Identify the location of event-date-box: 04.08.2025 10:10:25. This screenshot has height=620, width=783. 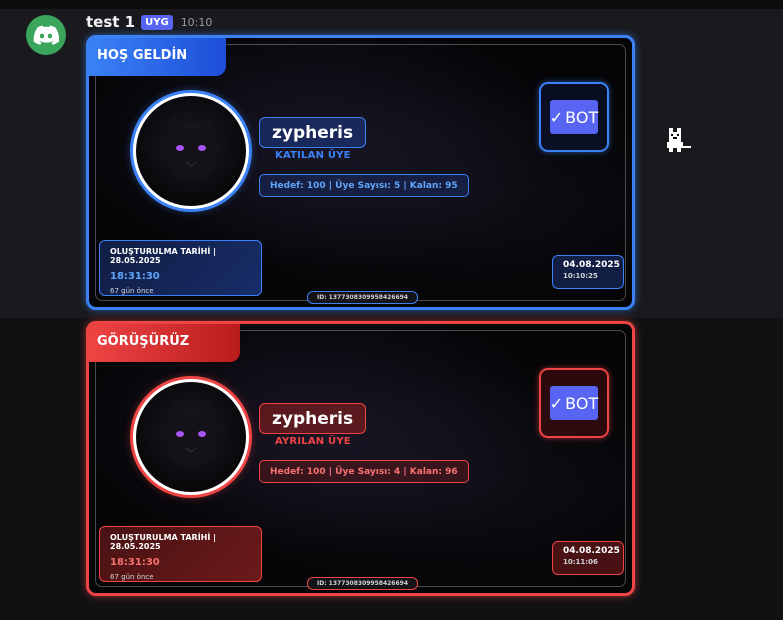
(588, 272).